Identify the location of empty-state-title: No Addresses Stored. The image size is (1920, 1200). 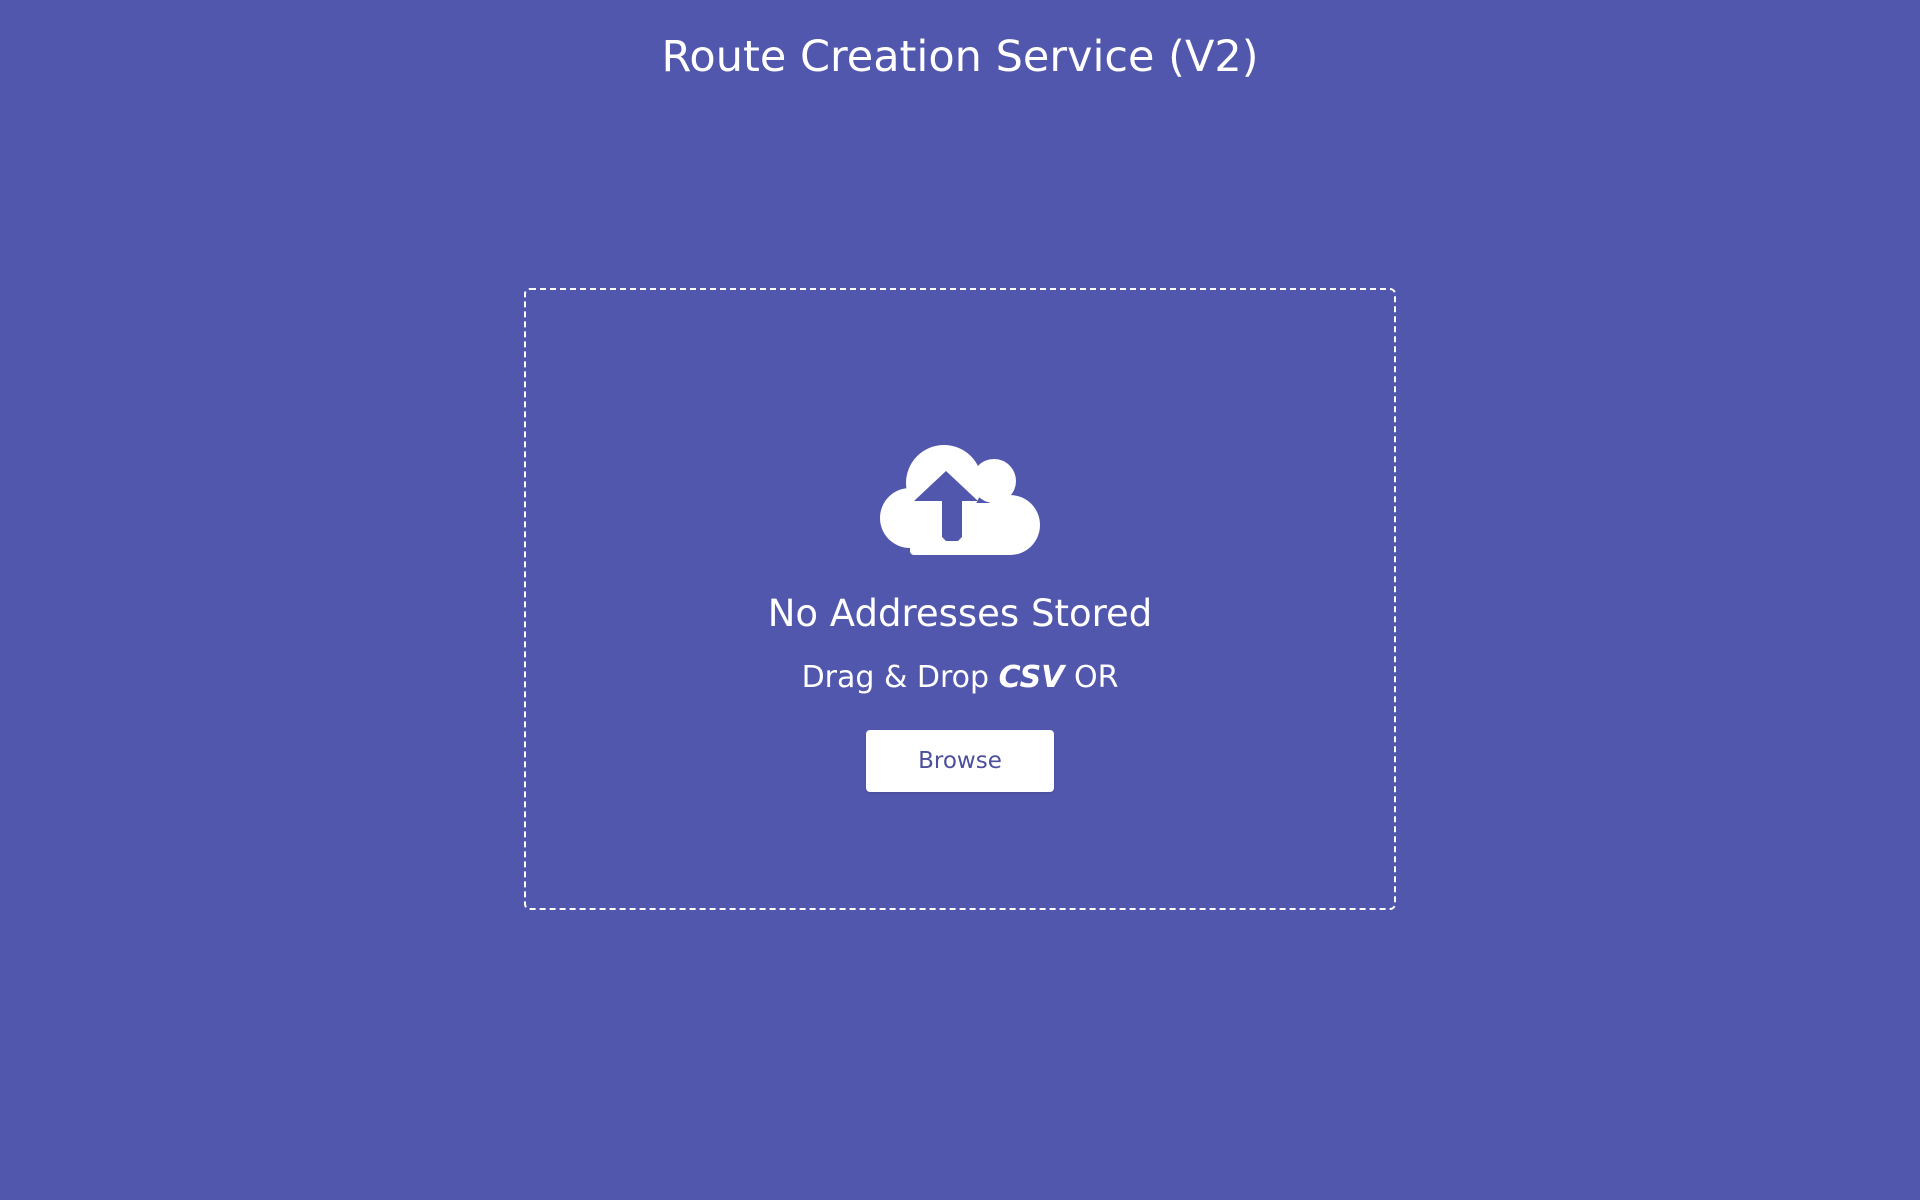
(960, 613).